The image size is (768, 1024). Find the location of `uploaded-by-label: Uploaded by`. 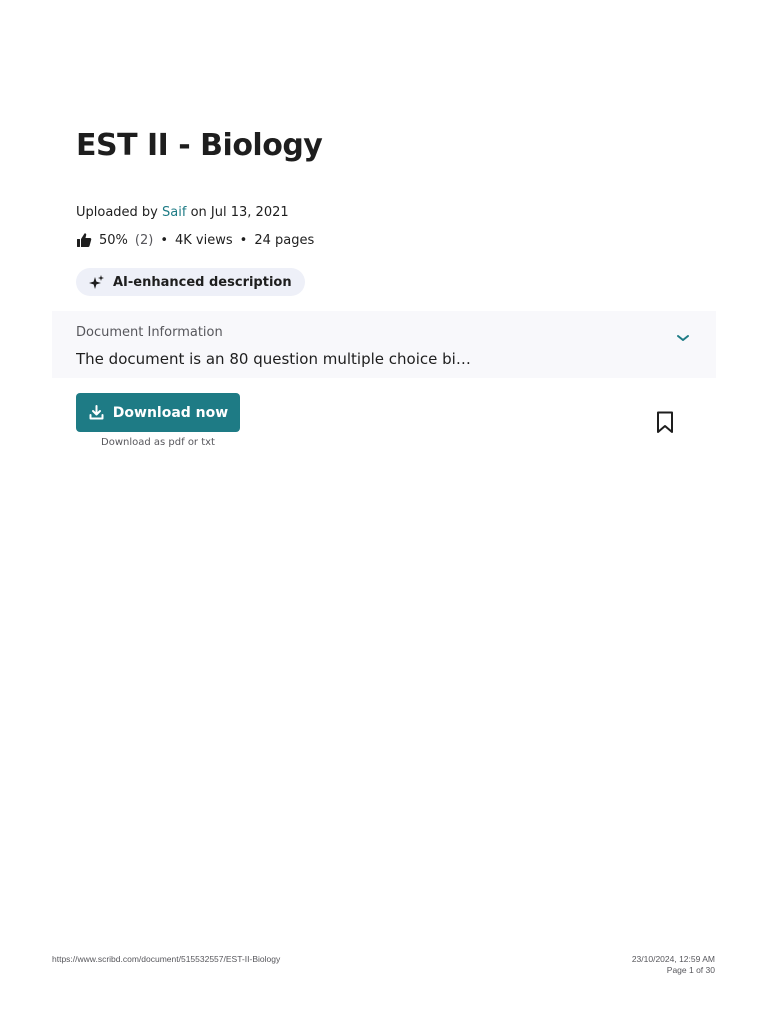

uploaded-by-label: Uploaded by is located at coordinates (117, 212).